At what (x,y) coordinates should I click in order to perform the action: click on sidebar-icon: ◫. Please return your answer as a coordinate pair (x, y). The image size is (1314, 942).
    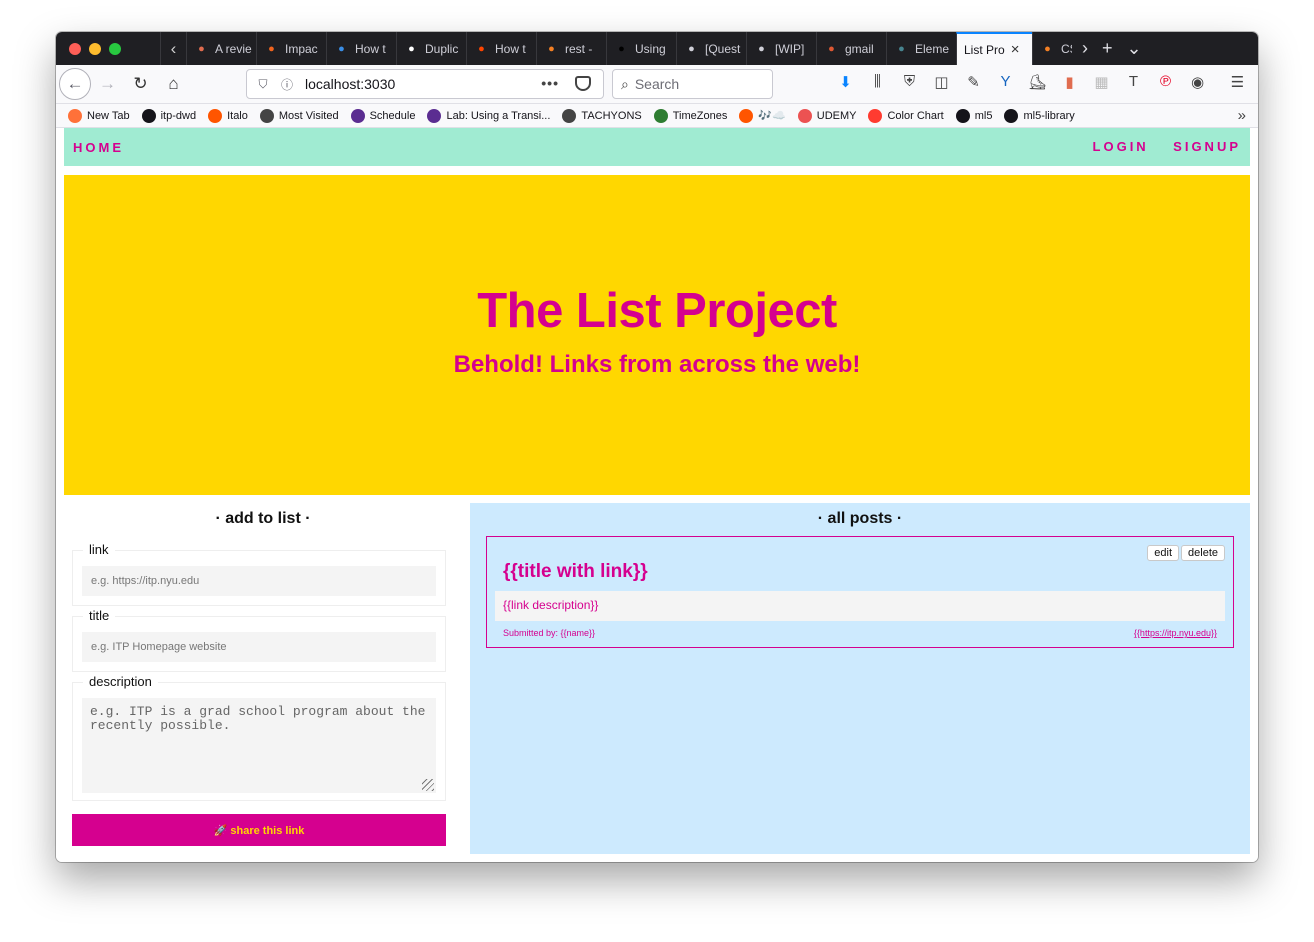
    Looking at the image, I should click on (941, 81).